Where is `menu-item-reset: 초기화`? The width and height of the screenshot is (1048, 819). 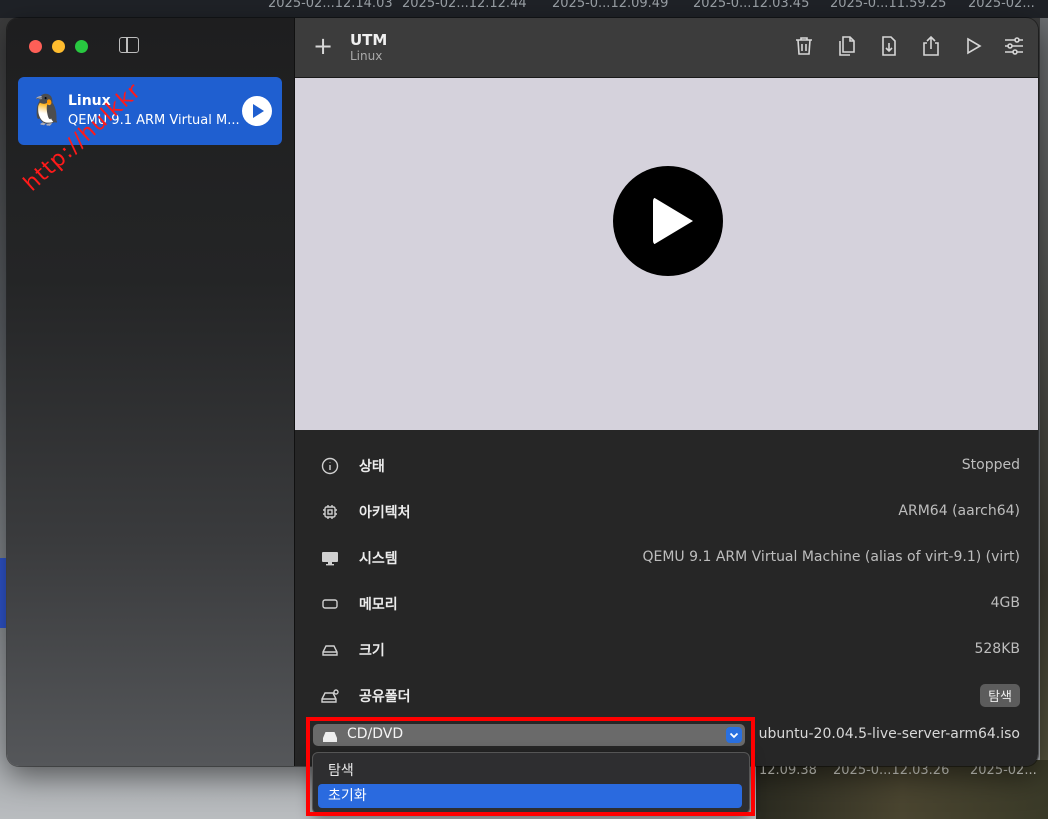
menu-item-reset: 초기화 is located at coordinates (530, 796).